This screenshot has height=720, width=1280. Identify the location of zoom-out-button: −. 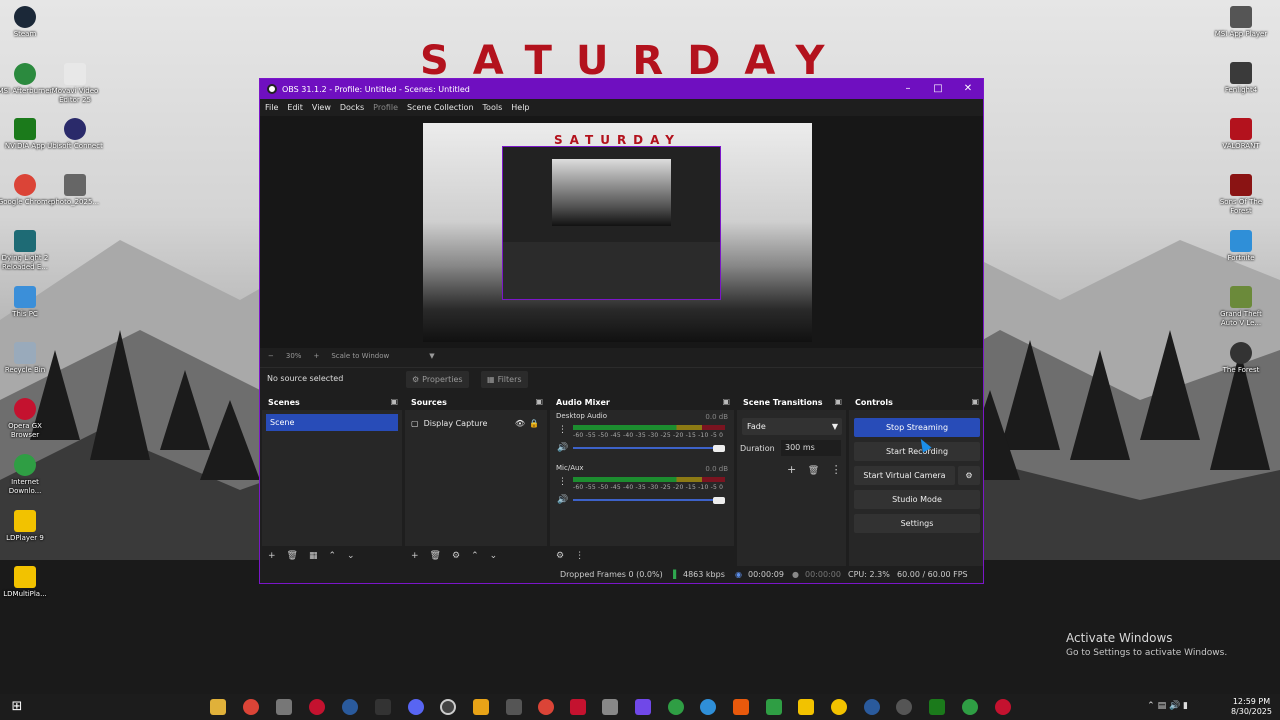
(271, 356).